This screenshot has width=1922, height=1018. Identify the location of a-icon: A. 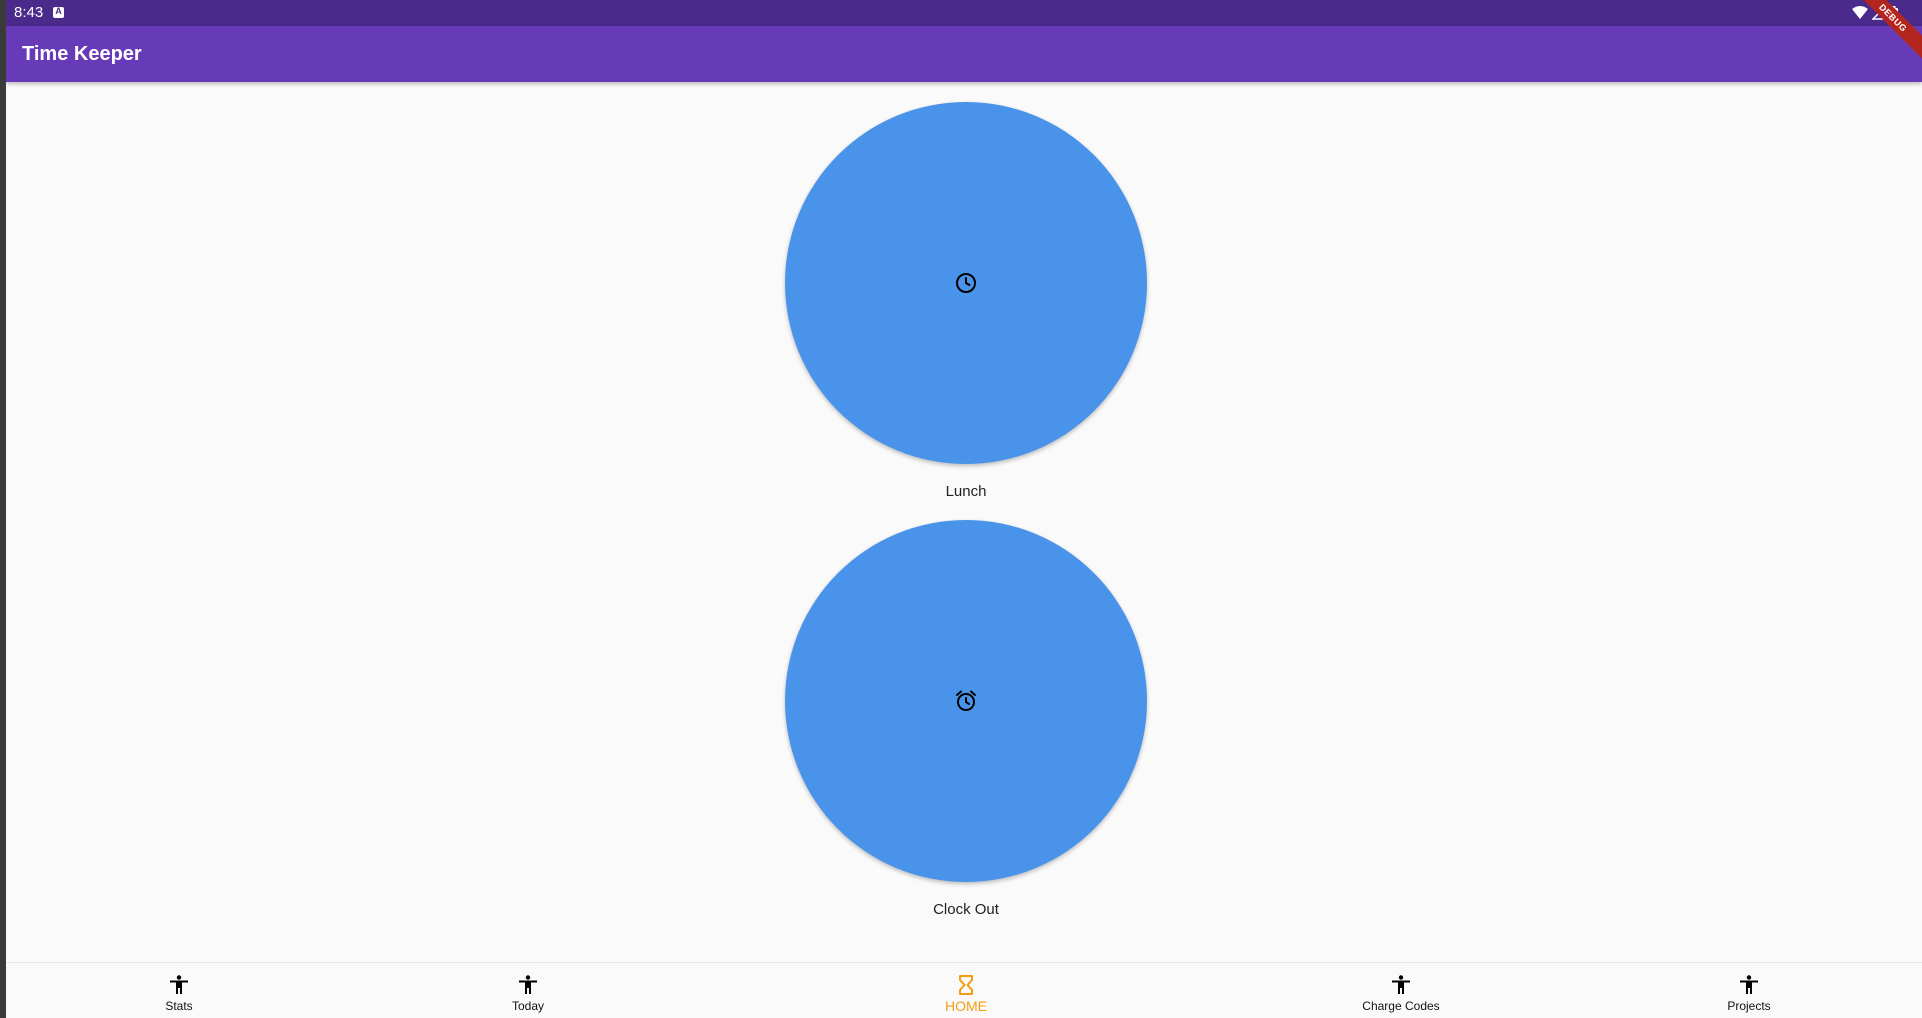
(58, 12).